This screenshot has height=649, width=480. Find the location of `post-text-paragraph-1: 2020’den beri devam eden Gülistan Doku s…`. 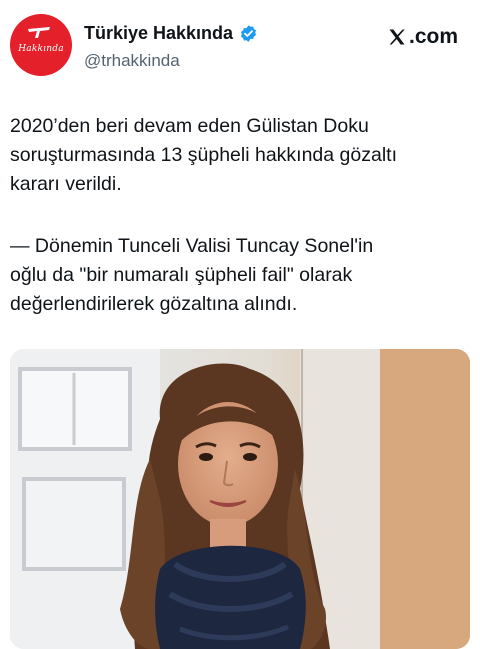

post-text-paragraph-1: 2020’den beri devam eden Gülistan Doku s… is located at coordinates (203, 155).